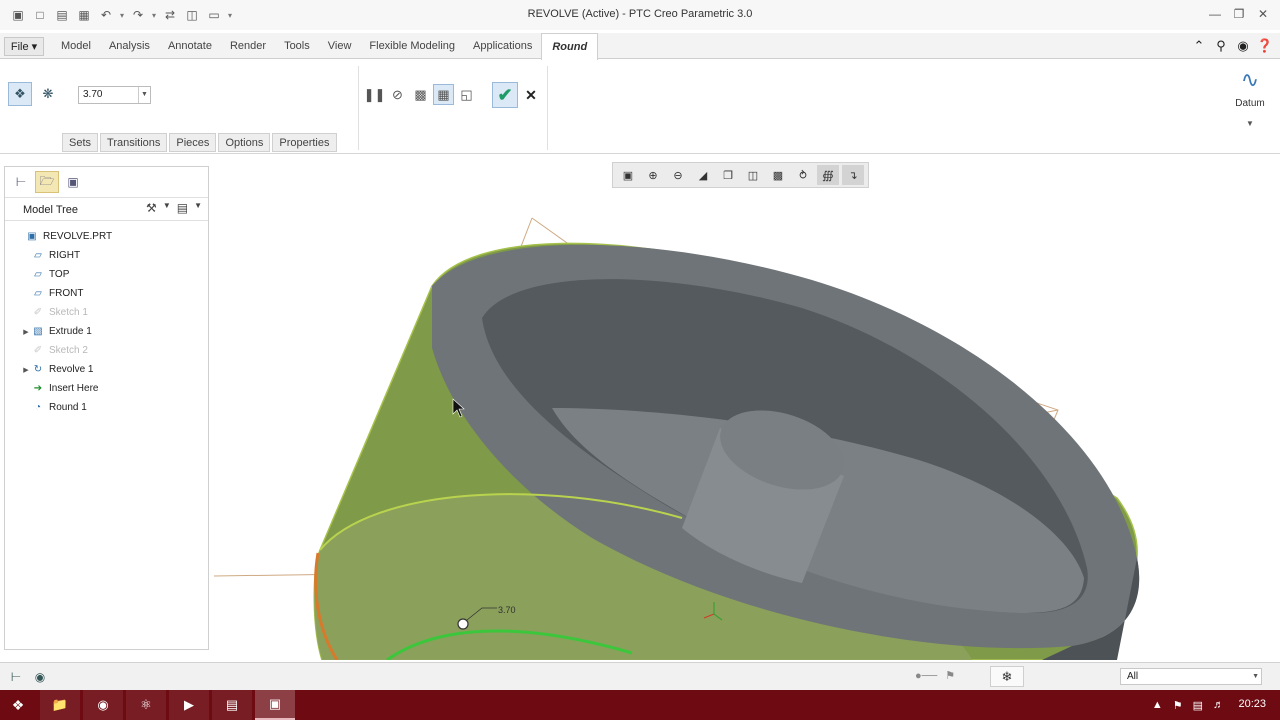 This screenshot has width=1280, height=720. I want to click on datum-plane-icon: ▱, so click(38, 255).